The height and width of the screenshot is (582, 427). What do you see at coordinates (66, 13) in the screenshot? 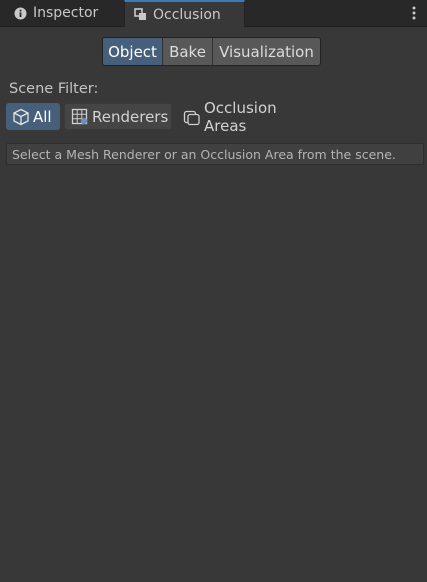
I see `tab-inspector-label: Inspector` at bounding box center [66, 13].